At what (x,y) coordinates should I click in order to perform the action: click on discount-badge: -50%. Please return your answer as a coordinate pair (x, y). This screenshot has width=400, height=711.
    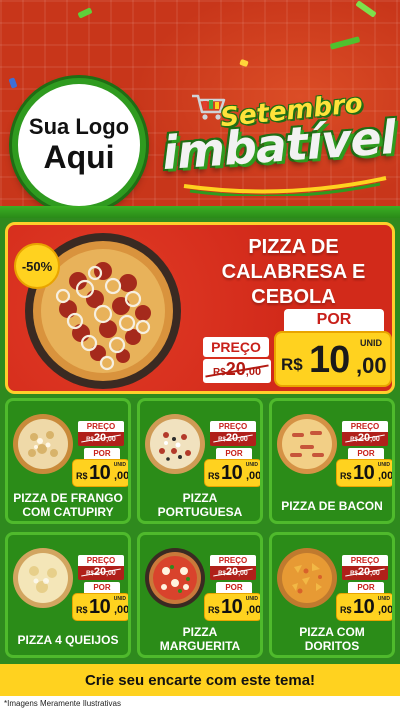
    Looking at the image, I should click on (37, 266).